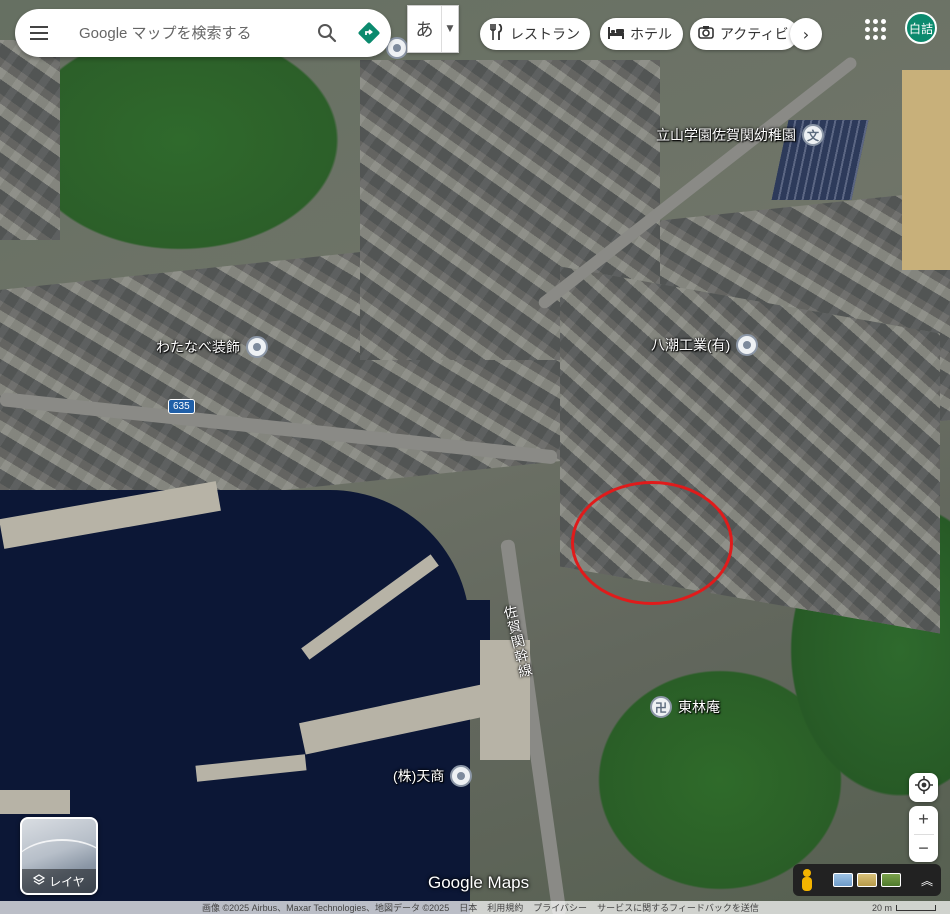 This screenshot has width=950, height=914. What do you see at coordinates (545, 34) in the screenshot?
I see `chip-label: レストラン` at bounding box center [545, 34].